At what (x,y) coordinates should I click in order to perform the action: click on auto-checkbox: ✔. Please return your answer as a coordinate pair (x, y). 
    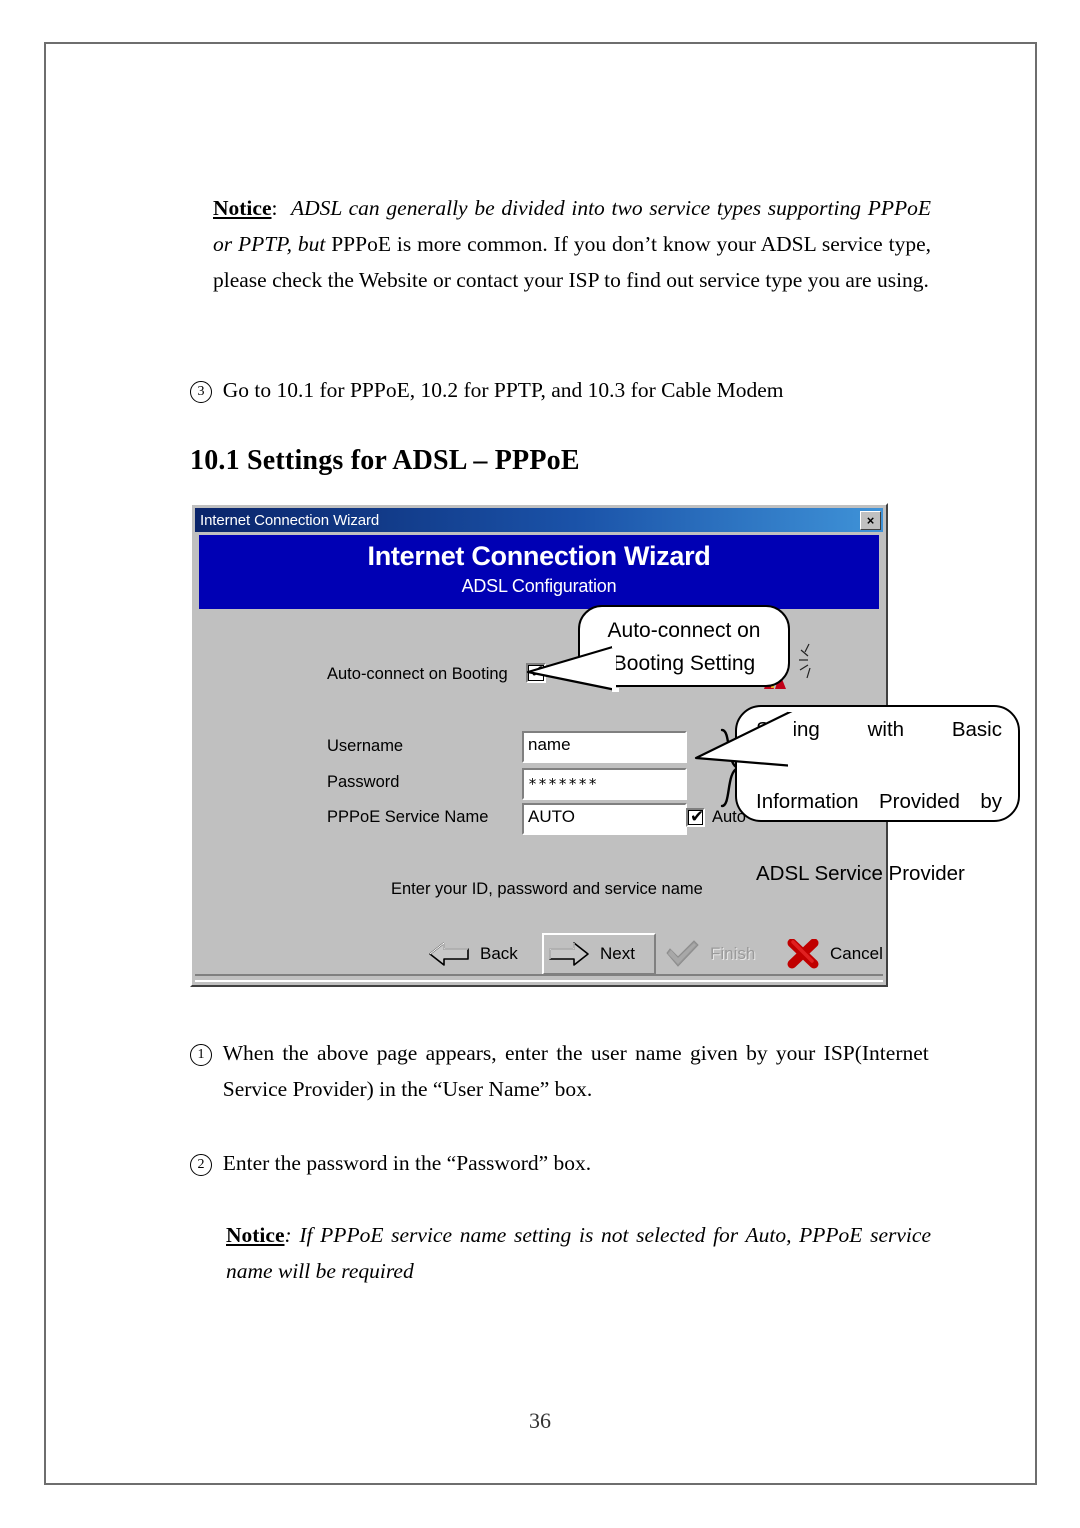
    Looking at the image, I should click on (695, 817).